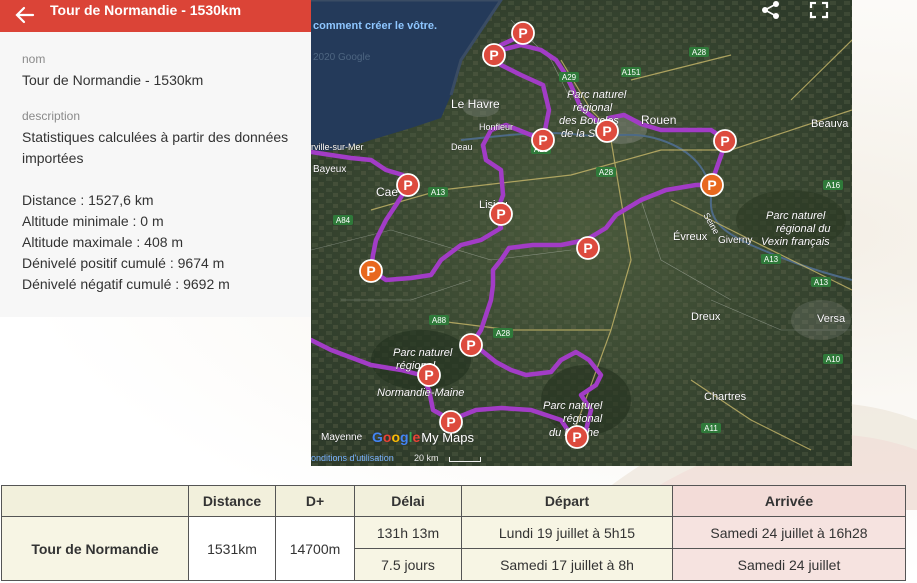  I want to click on road-shield: A151, so click(631, 72).